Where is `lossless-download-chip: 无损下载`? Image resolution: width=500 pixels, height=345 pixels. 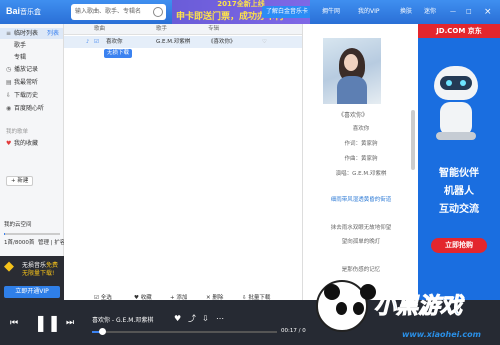
lossless-download-chip: 无损下载 is located at coordinates (118, 53).